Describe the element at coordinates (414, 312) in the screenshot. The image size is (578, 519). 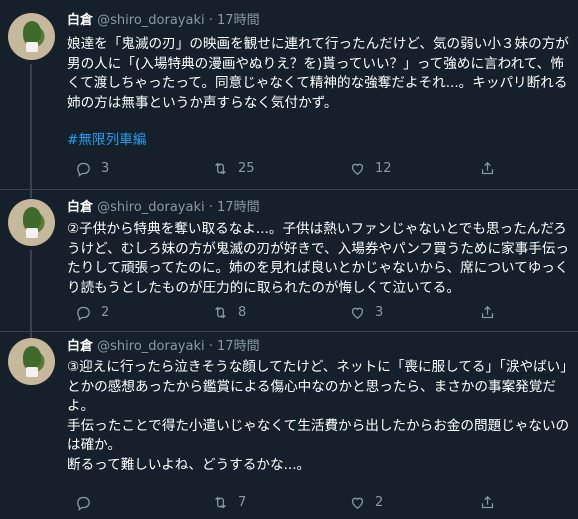
I see `like-button: 3` at that location.